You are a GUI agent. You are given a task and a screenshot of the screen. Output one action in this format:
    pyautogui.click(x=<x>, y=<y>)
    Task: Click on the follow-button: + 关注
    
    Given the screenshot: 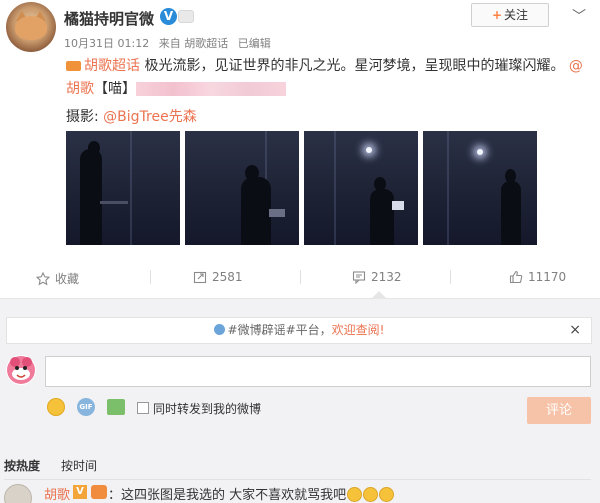 What is the action you would take?
    pyautogui.click(x=510, y=15)
    